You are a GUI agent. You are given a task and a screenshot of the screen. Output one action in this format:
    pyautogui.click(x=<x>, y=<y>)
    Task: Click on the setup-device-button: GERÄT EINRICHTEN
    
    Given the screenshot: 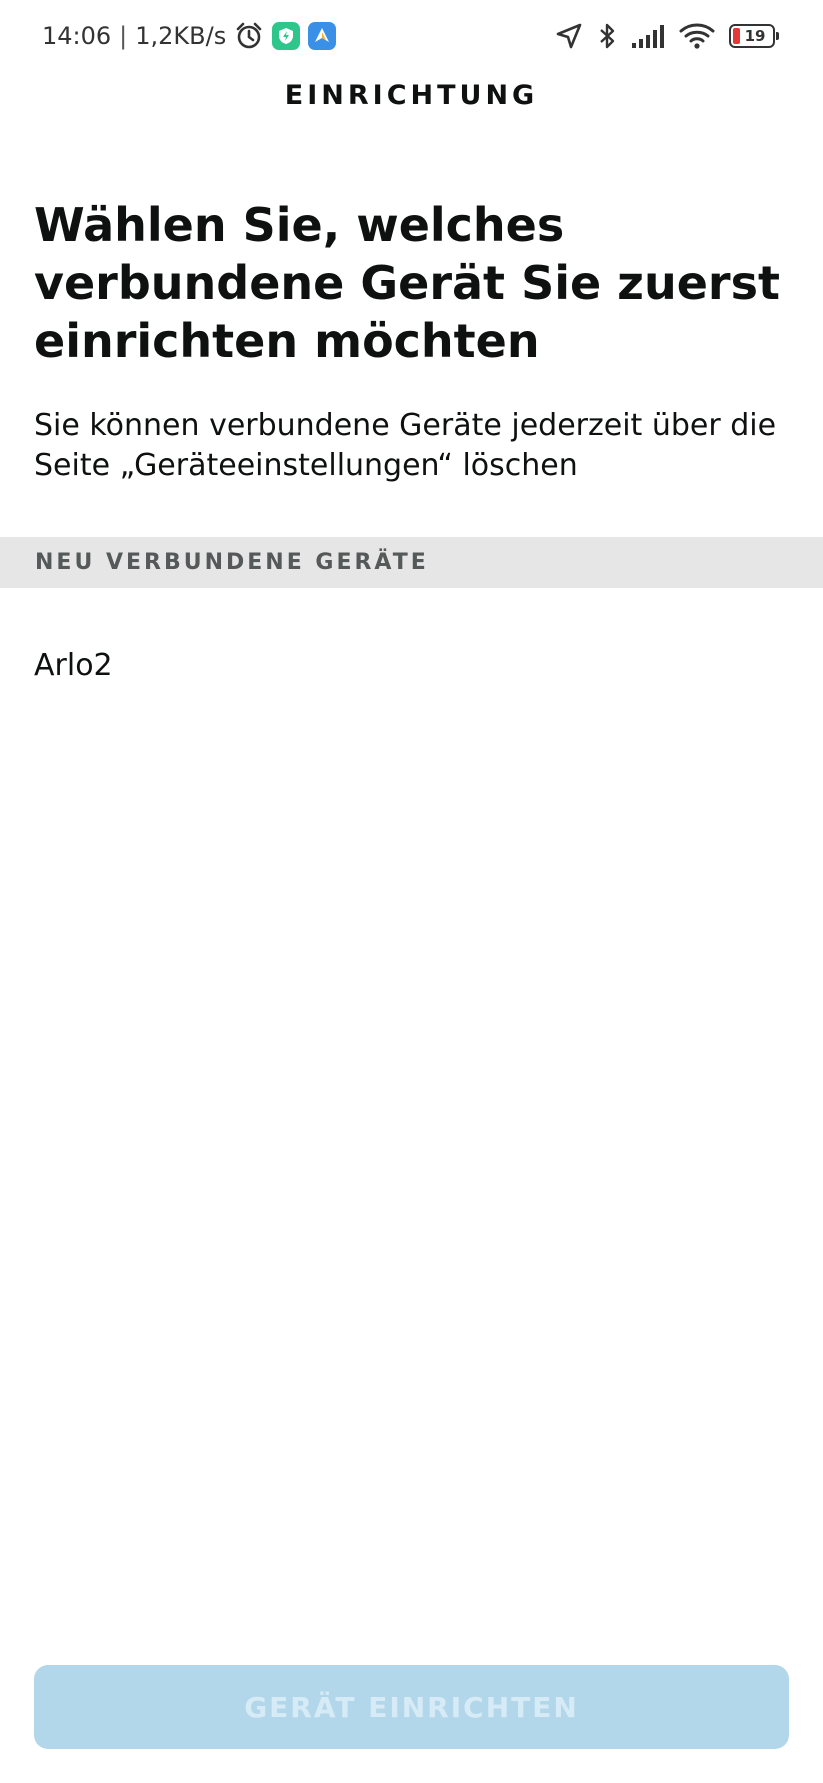 What is the action you would take?
    pyautogui.click(x=411, y=1707)
    